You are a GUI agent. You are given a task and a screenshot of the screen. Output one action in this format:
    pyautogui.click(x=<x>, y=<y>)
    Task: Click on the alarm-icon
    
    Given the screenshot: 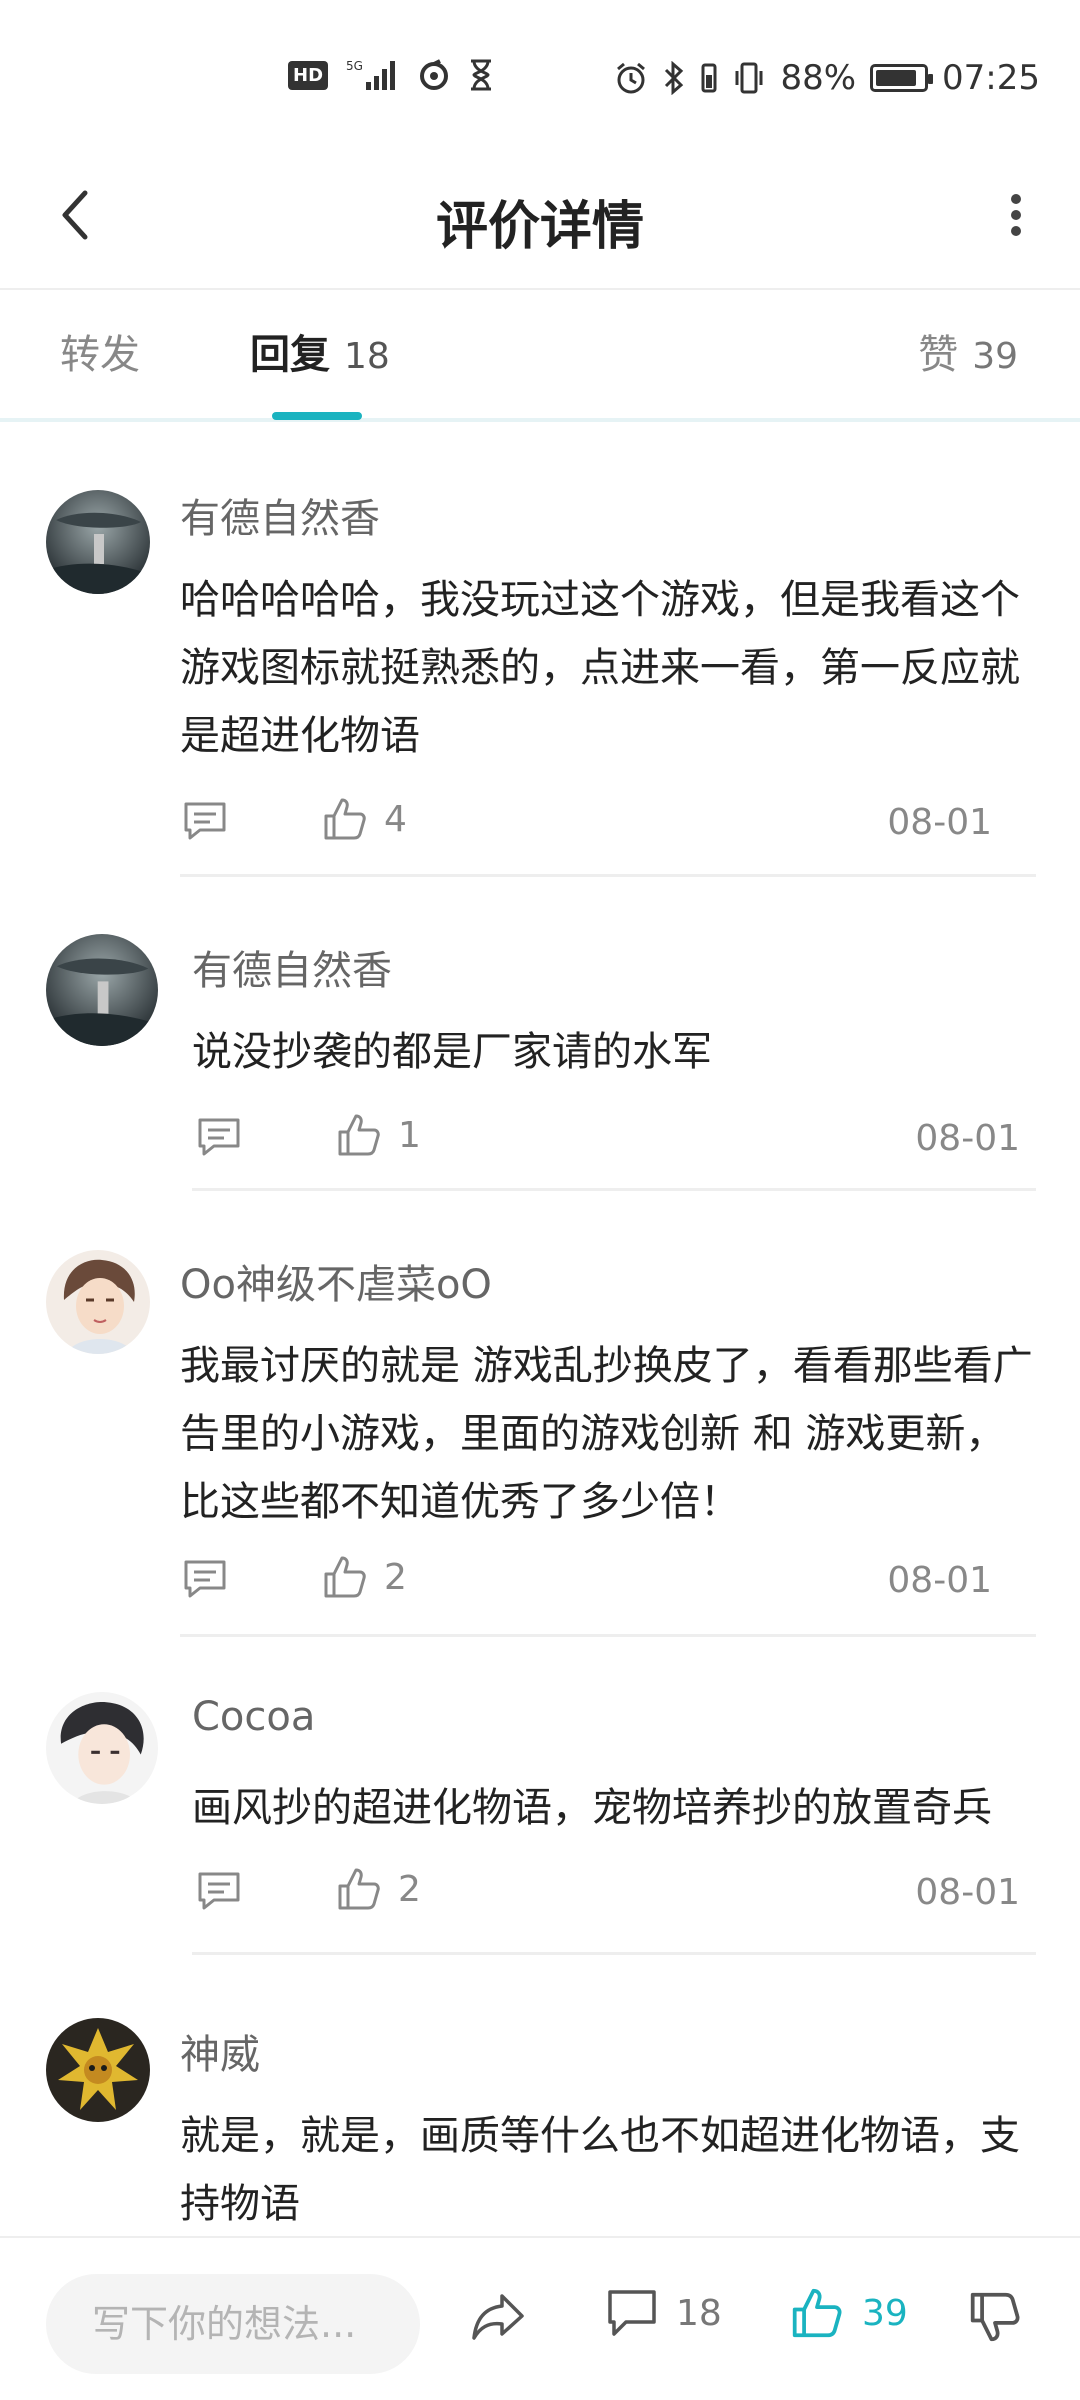 What is the action you would take?
    pyautogui.click(x=631, y=78)
    